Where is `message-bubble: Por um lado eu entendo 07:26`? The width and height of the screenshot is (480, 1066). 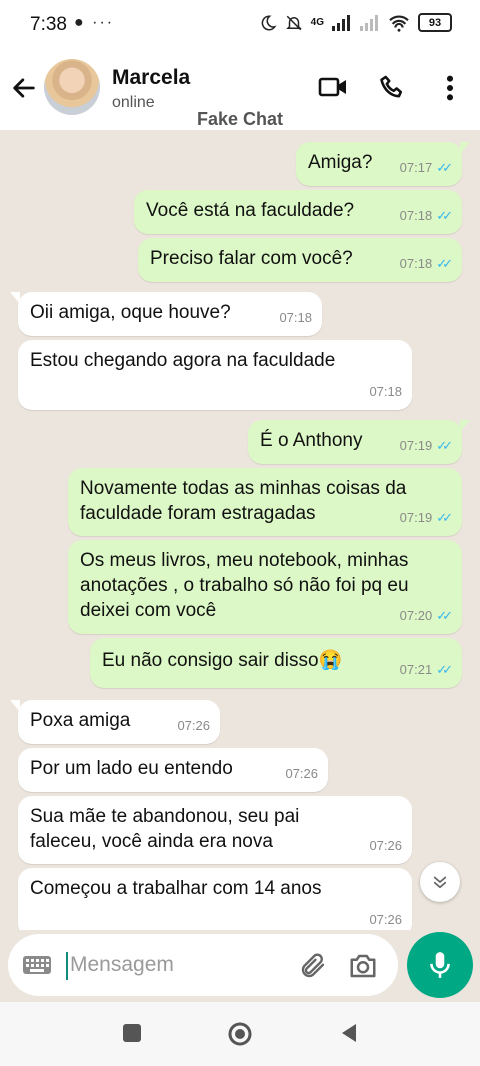 message-bubble: Por um lado eu entendo 07:26 is located at coordinates (173, 770).